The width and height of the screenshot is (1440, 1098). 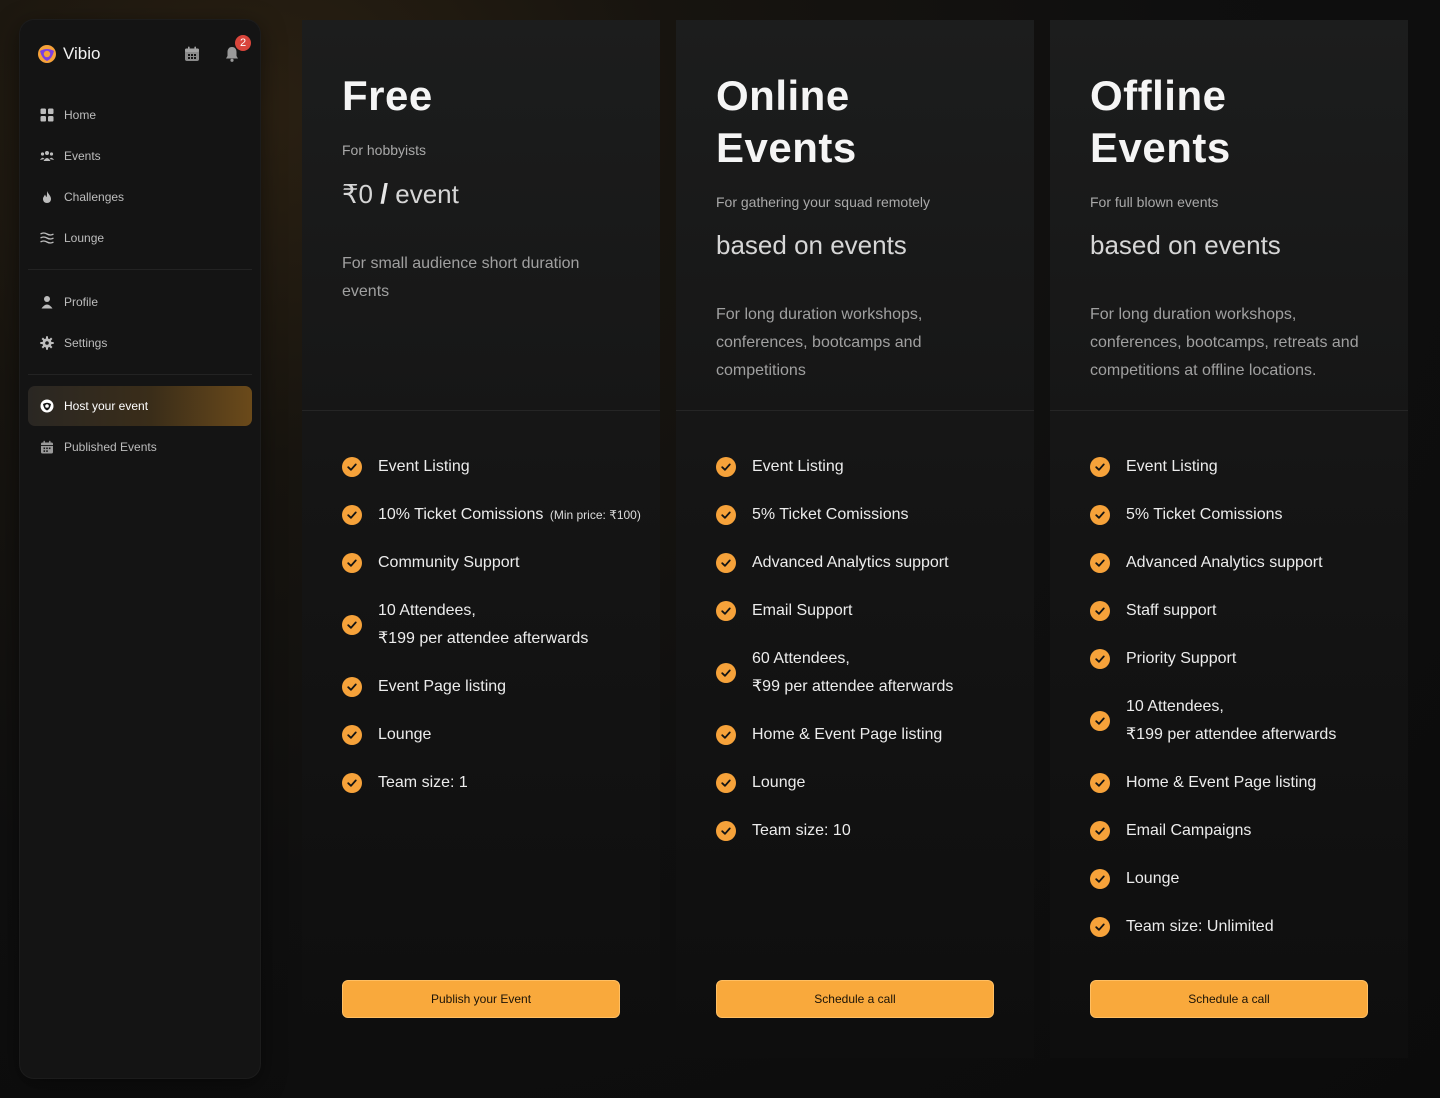 I want to click on sidebar-item-challenges: Challenges, so click(x=140, y=196).